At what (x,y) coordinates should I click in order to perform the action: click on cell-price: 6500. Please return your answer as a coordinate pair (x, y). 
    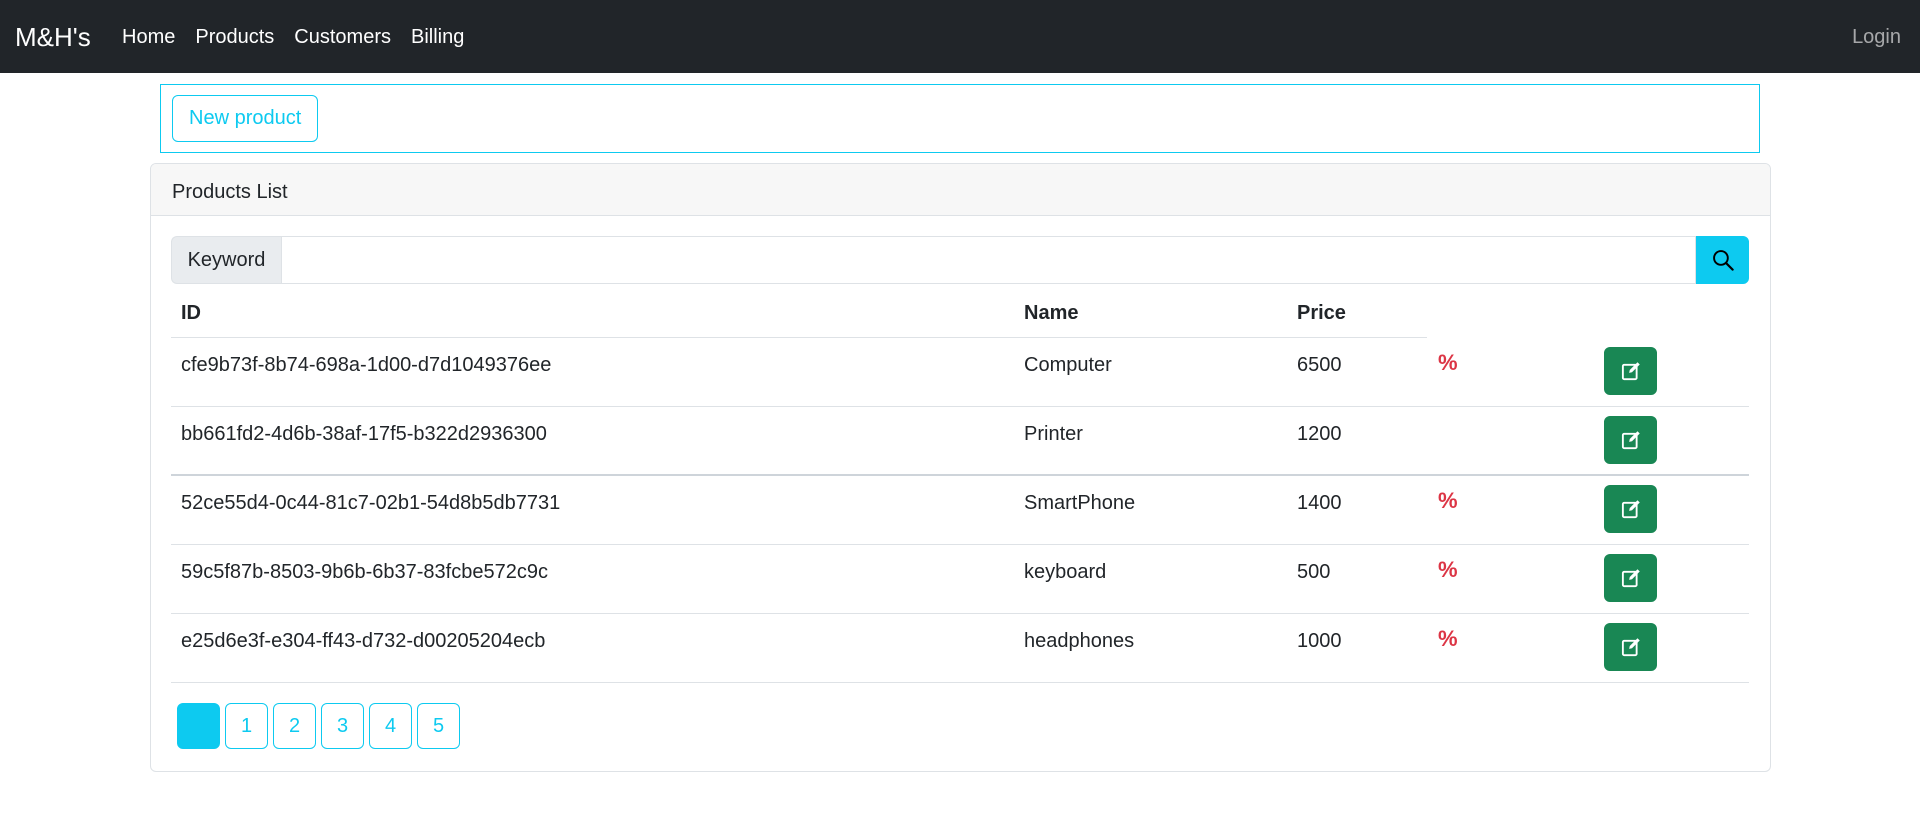
    Looking at the image, I should click on (1319, 365).